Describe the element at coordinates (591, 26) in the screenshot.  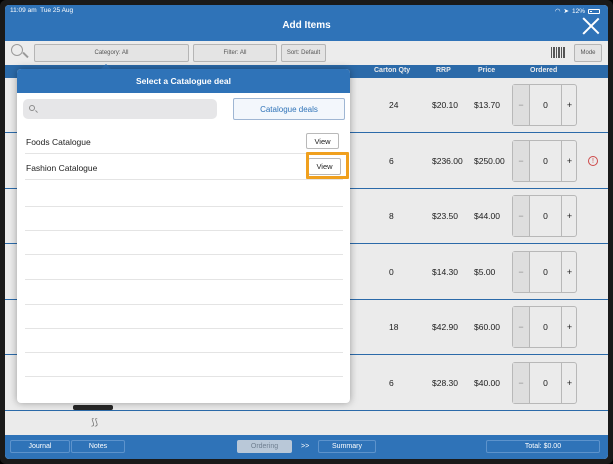
I see `close-icon` at that location.